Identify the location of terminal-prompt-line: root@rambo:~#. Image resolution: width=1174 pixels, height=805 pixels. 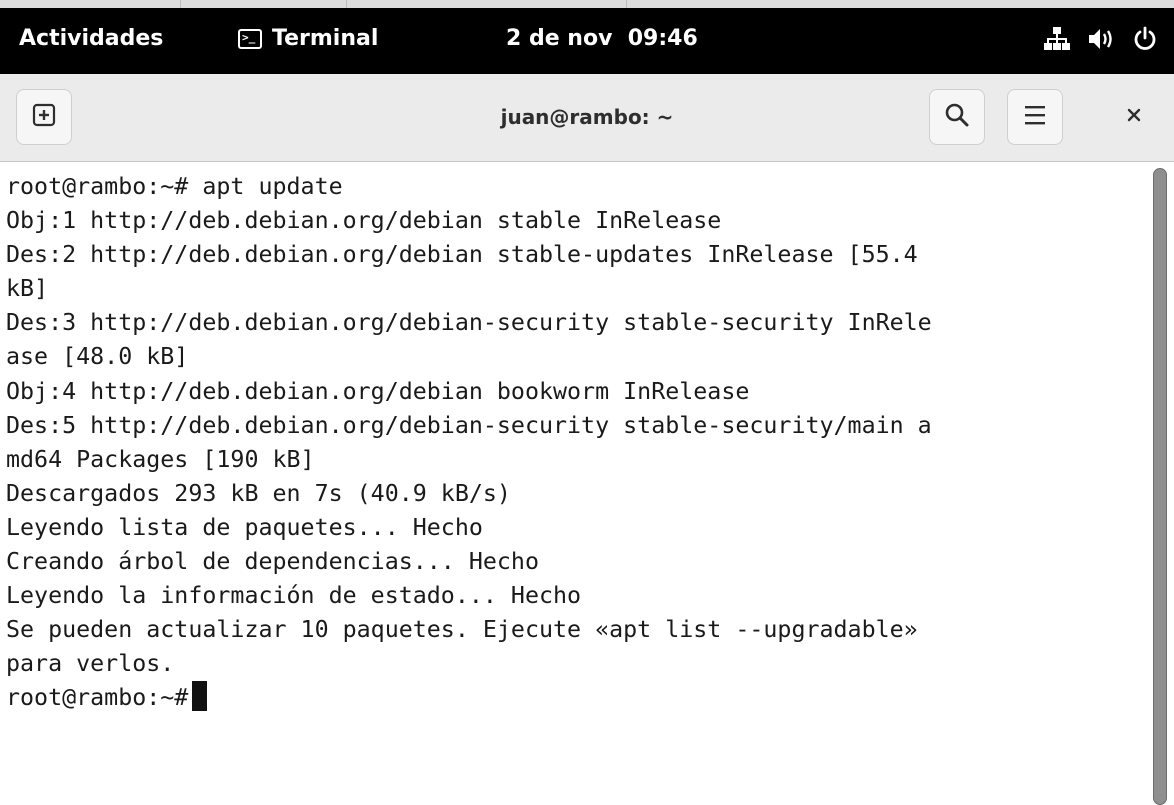
(576, 698).